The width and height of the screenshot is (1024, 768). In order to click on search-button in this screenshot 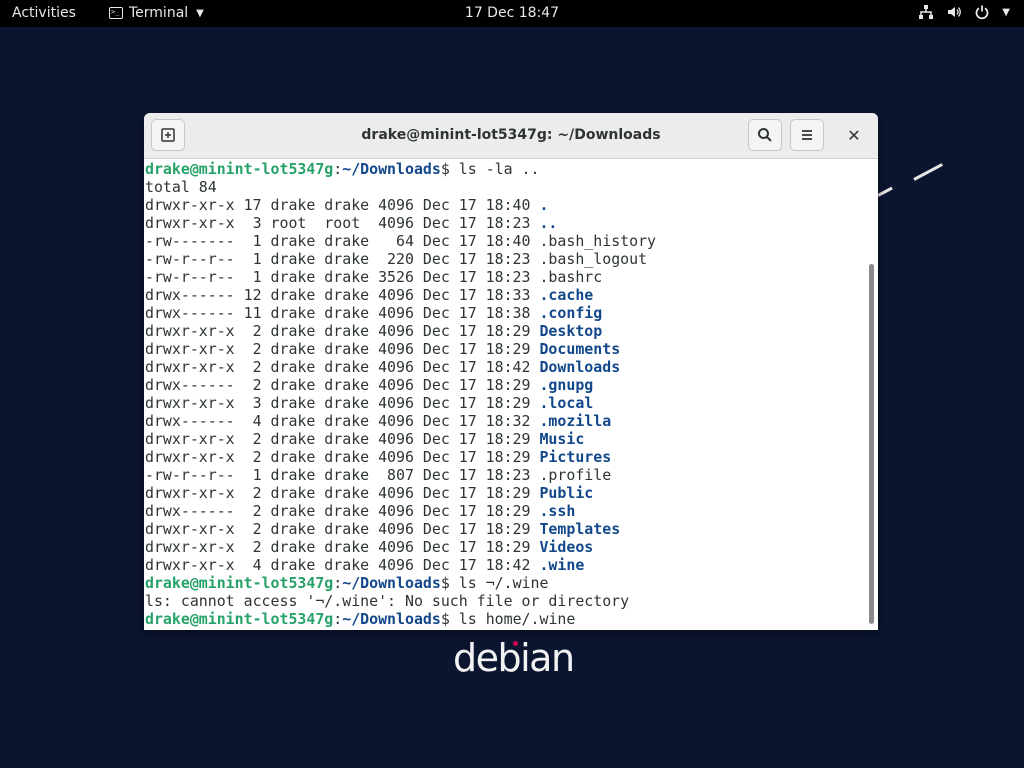, I will do `click(765, 135)`.